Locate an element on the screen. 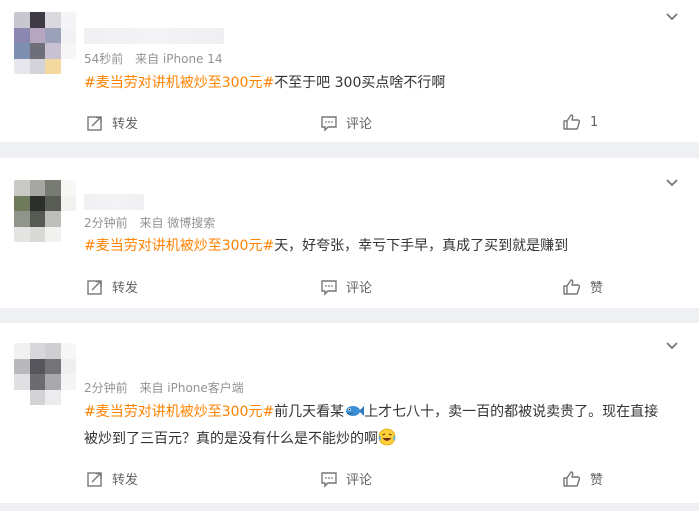 The height and width of the screenshot is (511, 699). like-count: 1 is located at coordinates (594, 122).